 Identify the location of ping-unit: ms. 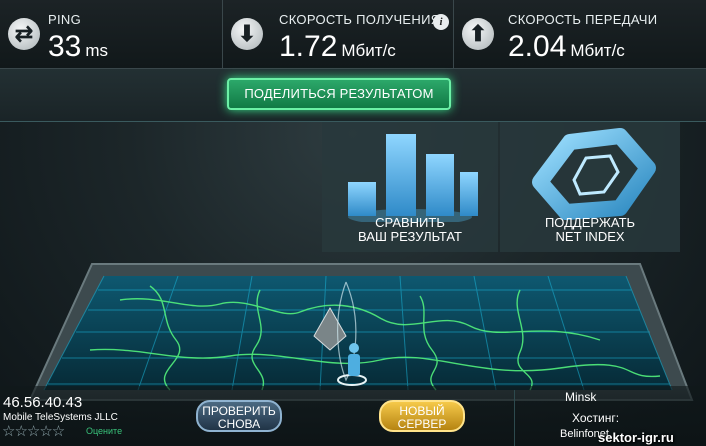
(97, 50).